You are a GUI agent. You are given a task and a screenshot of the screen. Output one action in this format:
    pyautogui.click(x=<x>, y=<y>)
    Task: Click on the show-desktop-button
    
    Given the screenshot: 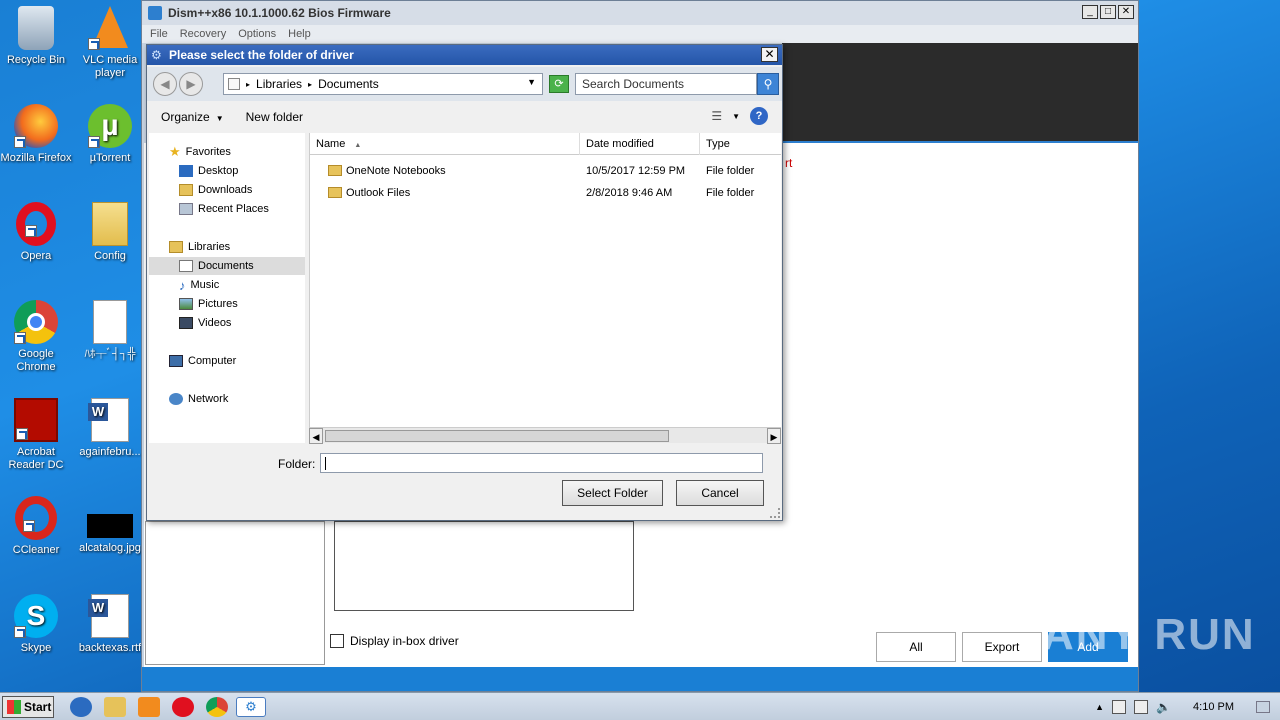 What is the action you would take?
    pyautogui.click(x=1263, y=707)
    